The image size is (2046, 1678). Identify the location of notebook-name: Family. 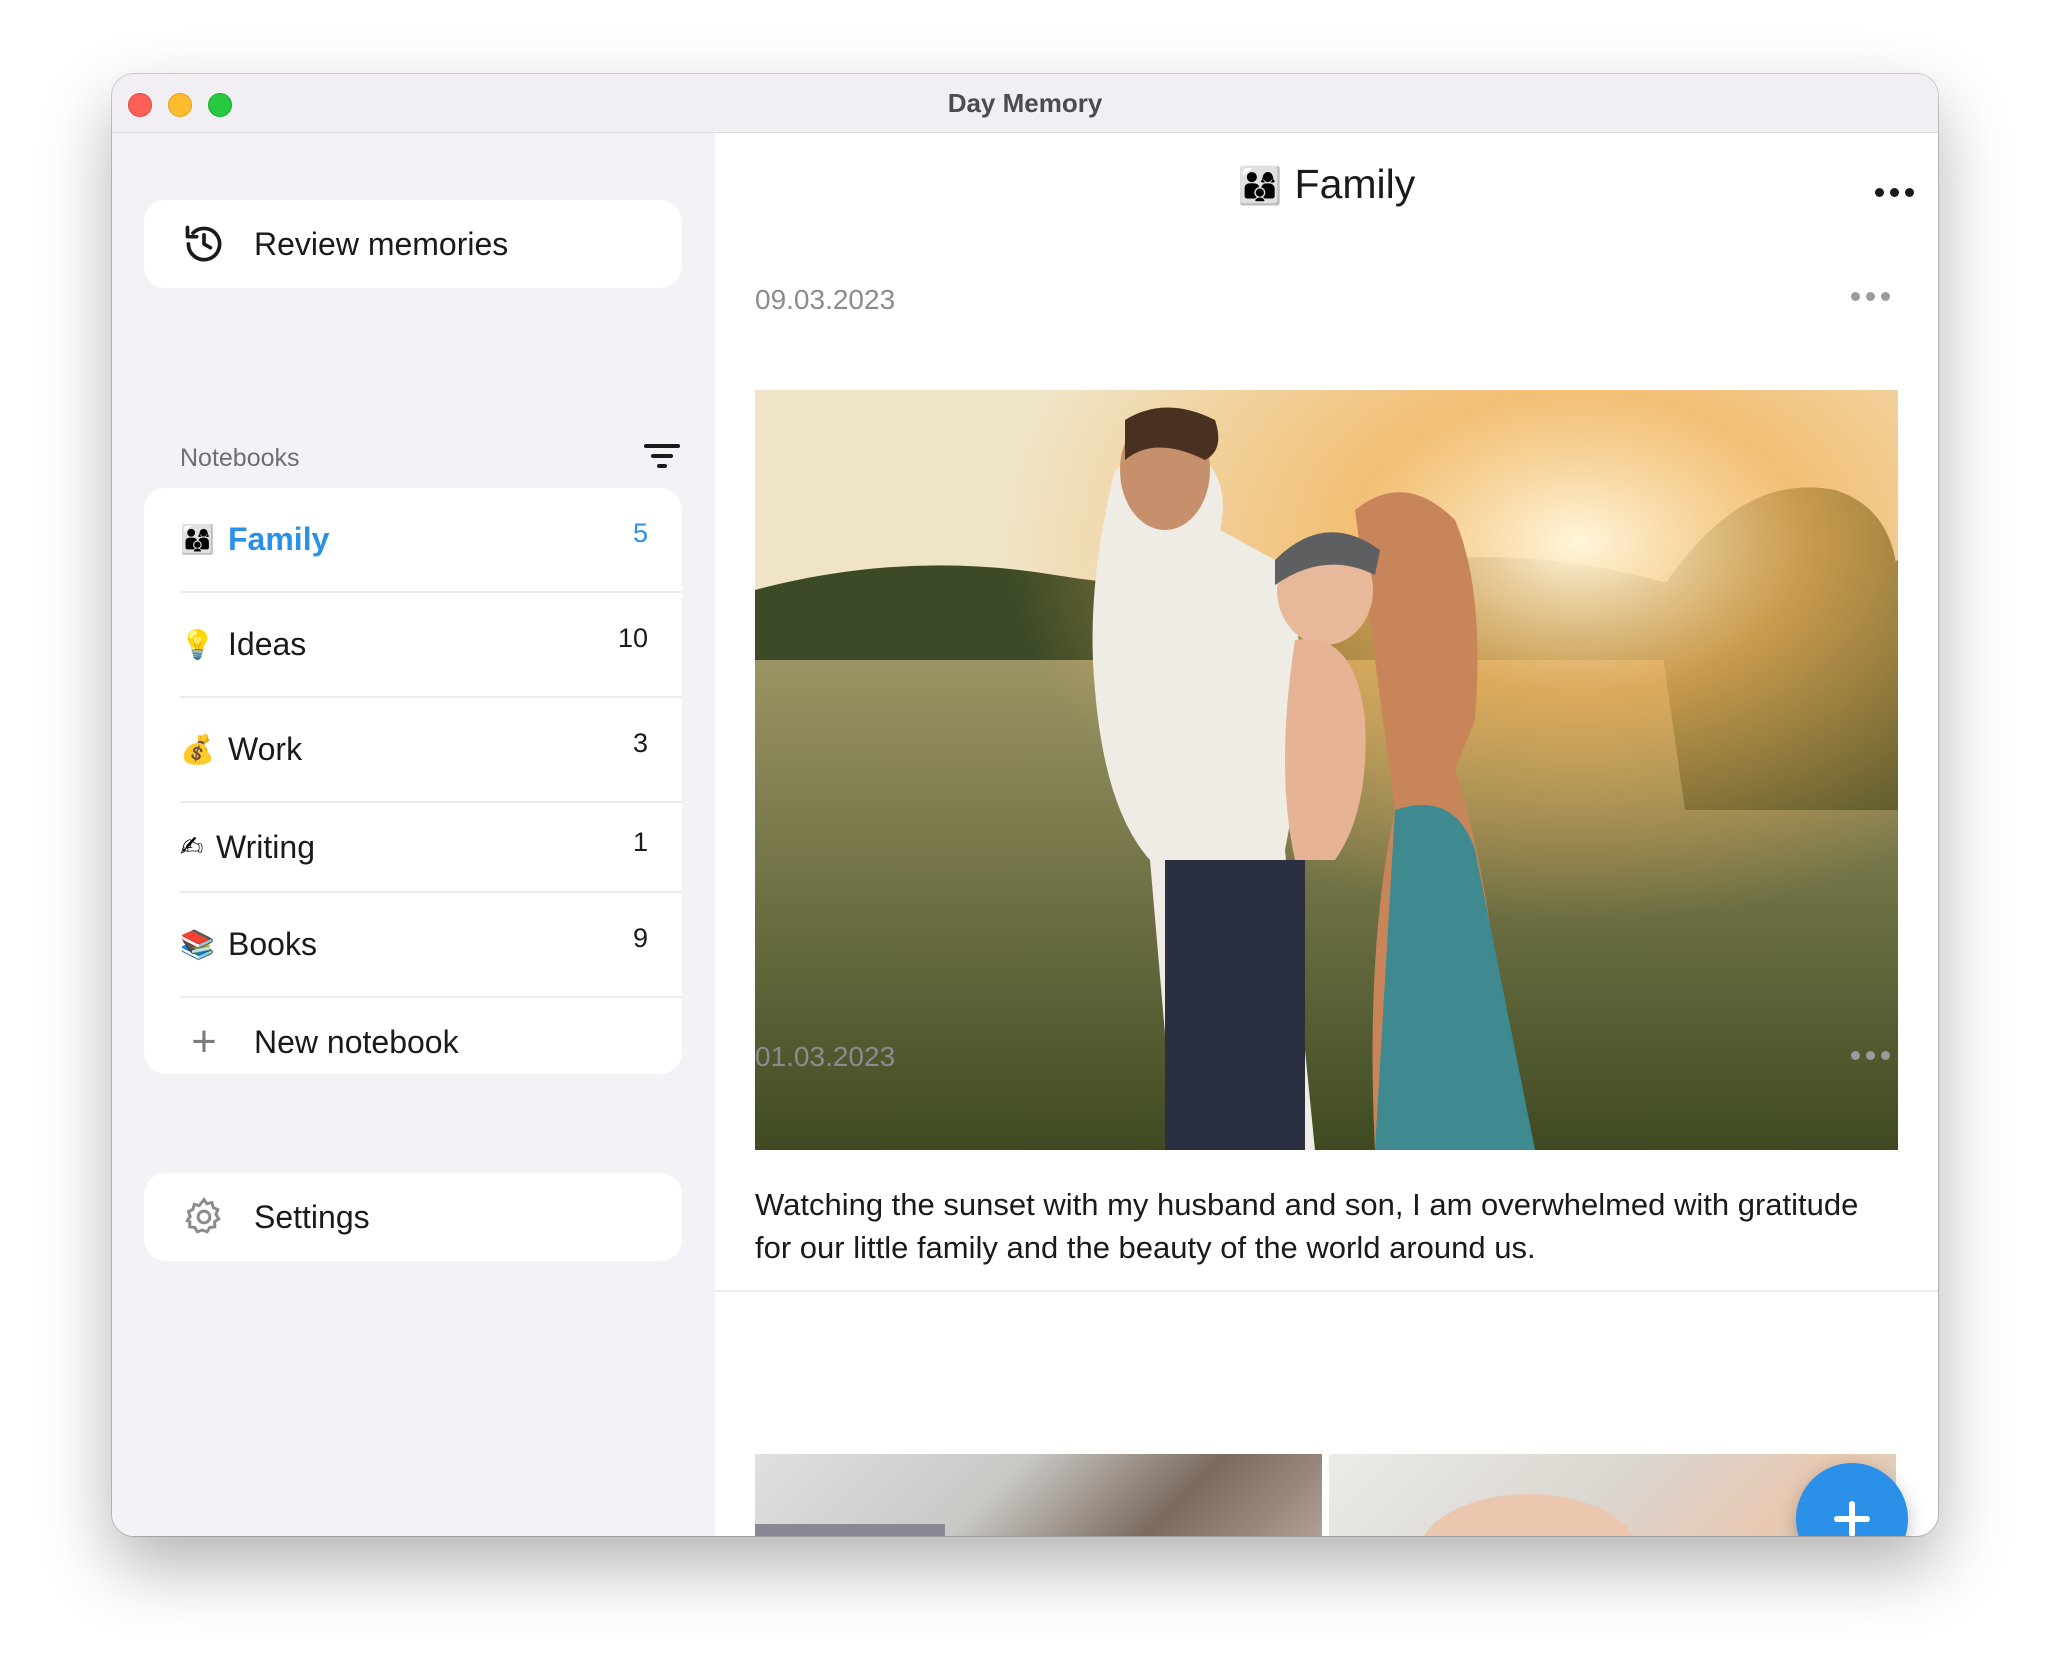
(279, 539).